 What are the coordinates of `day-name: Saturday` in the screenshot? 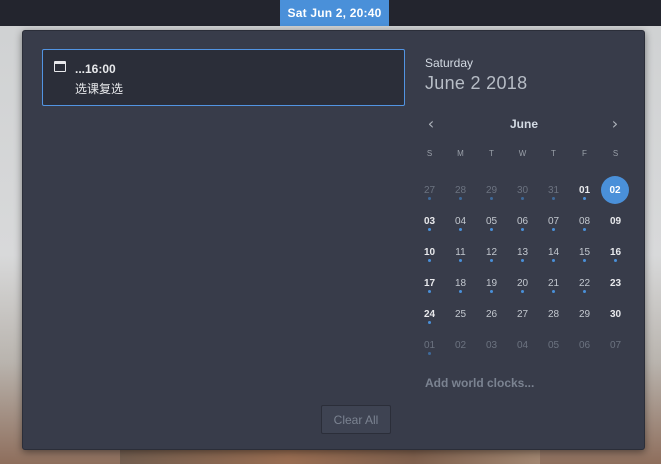 It's located at (449, 63).